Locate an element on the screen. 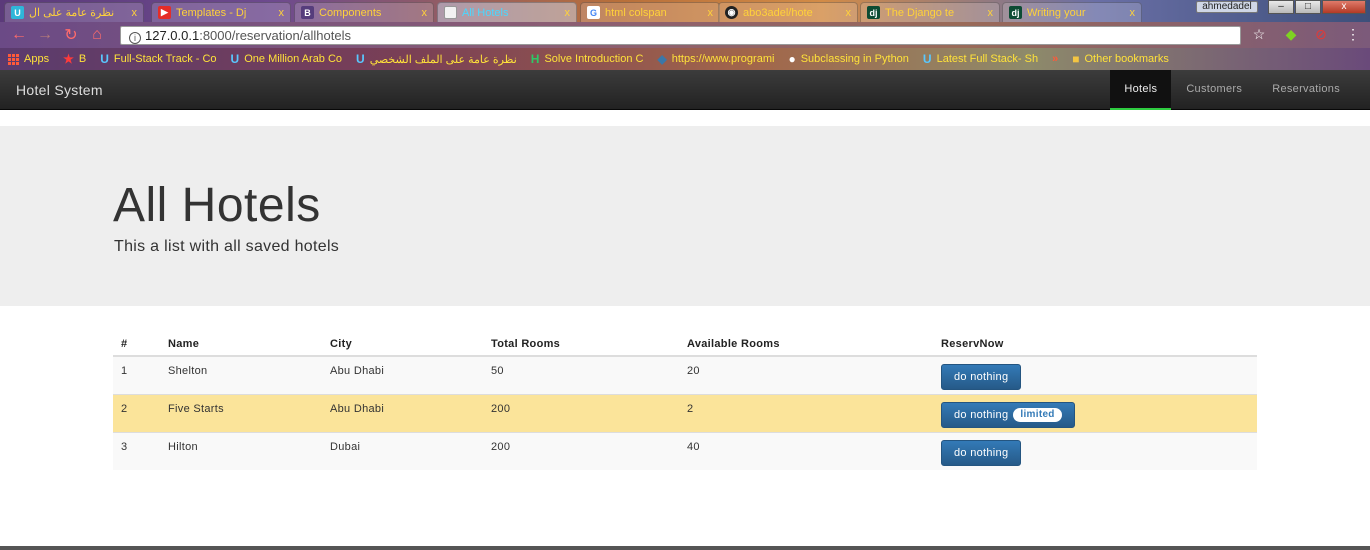 This screenshot has height=550, width=1370. bookmark-label: Latest Full Stack- Sh is located at coordinates (987, 59).